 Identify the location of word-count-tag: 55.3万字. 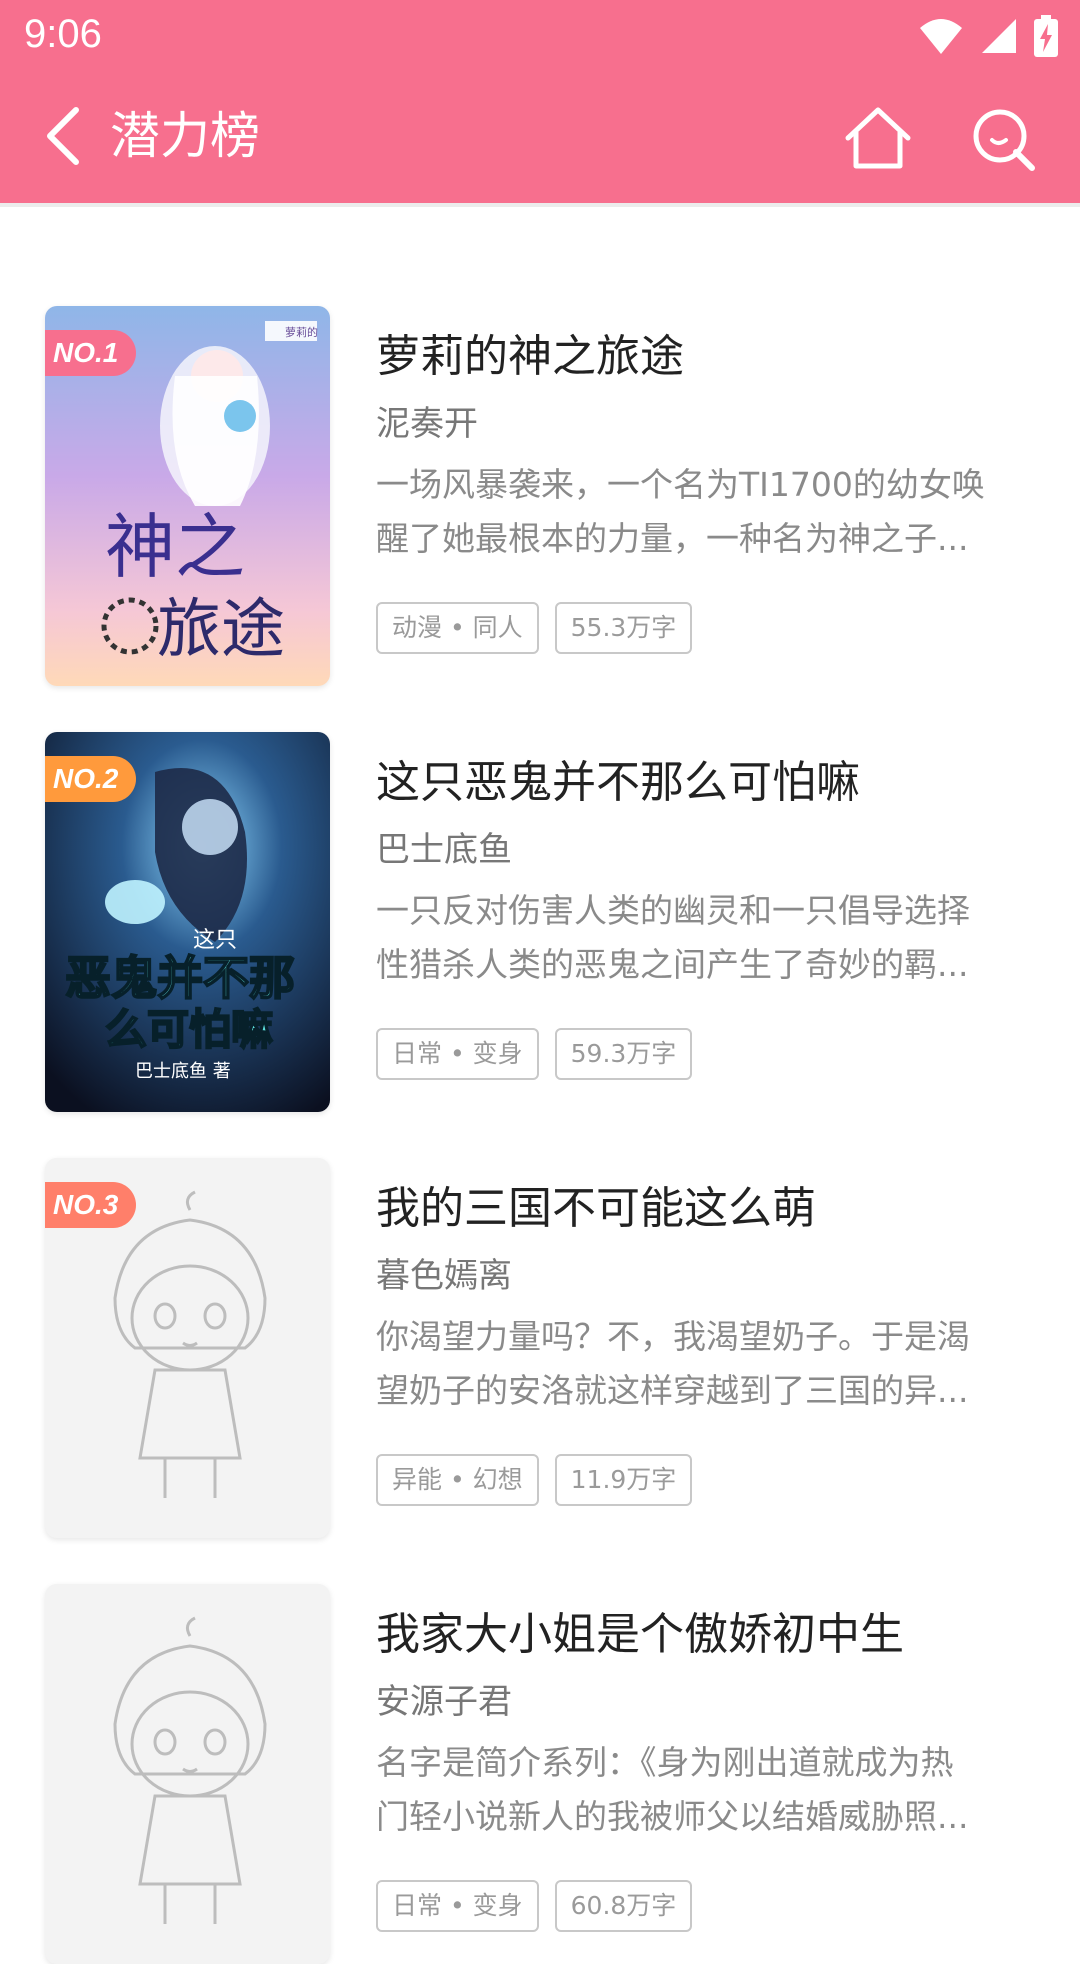
(623, 628).